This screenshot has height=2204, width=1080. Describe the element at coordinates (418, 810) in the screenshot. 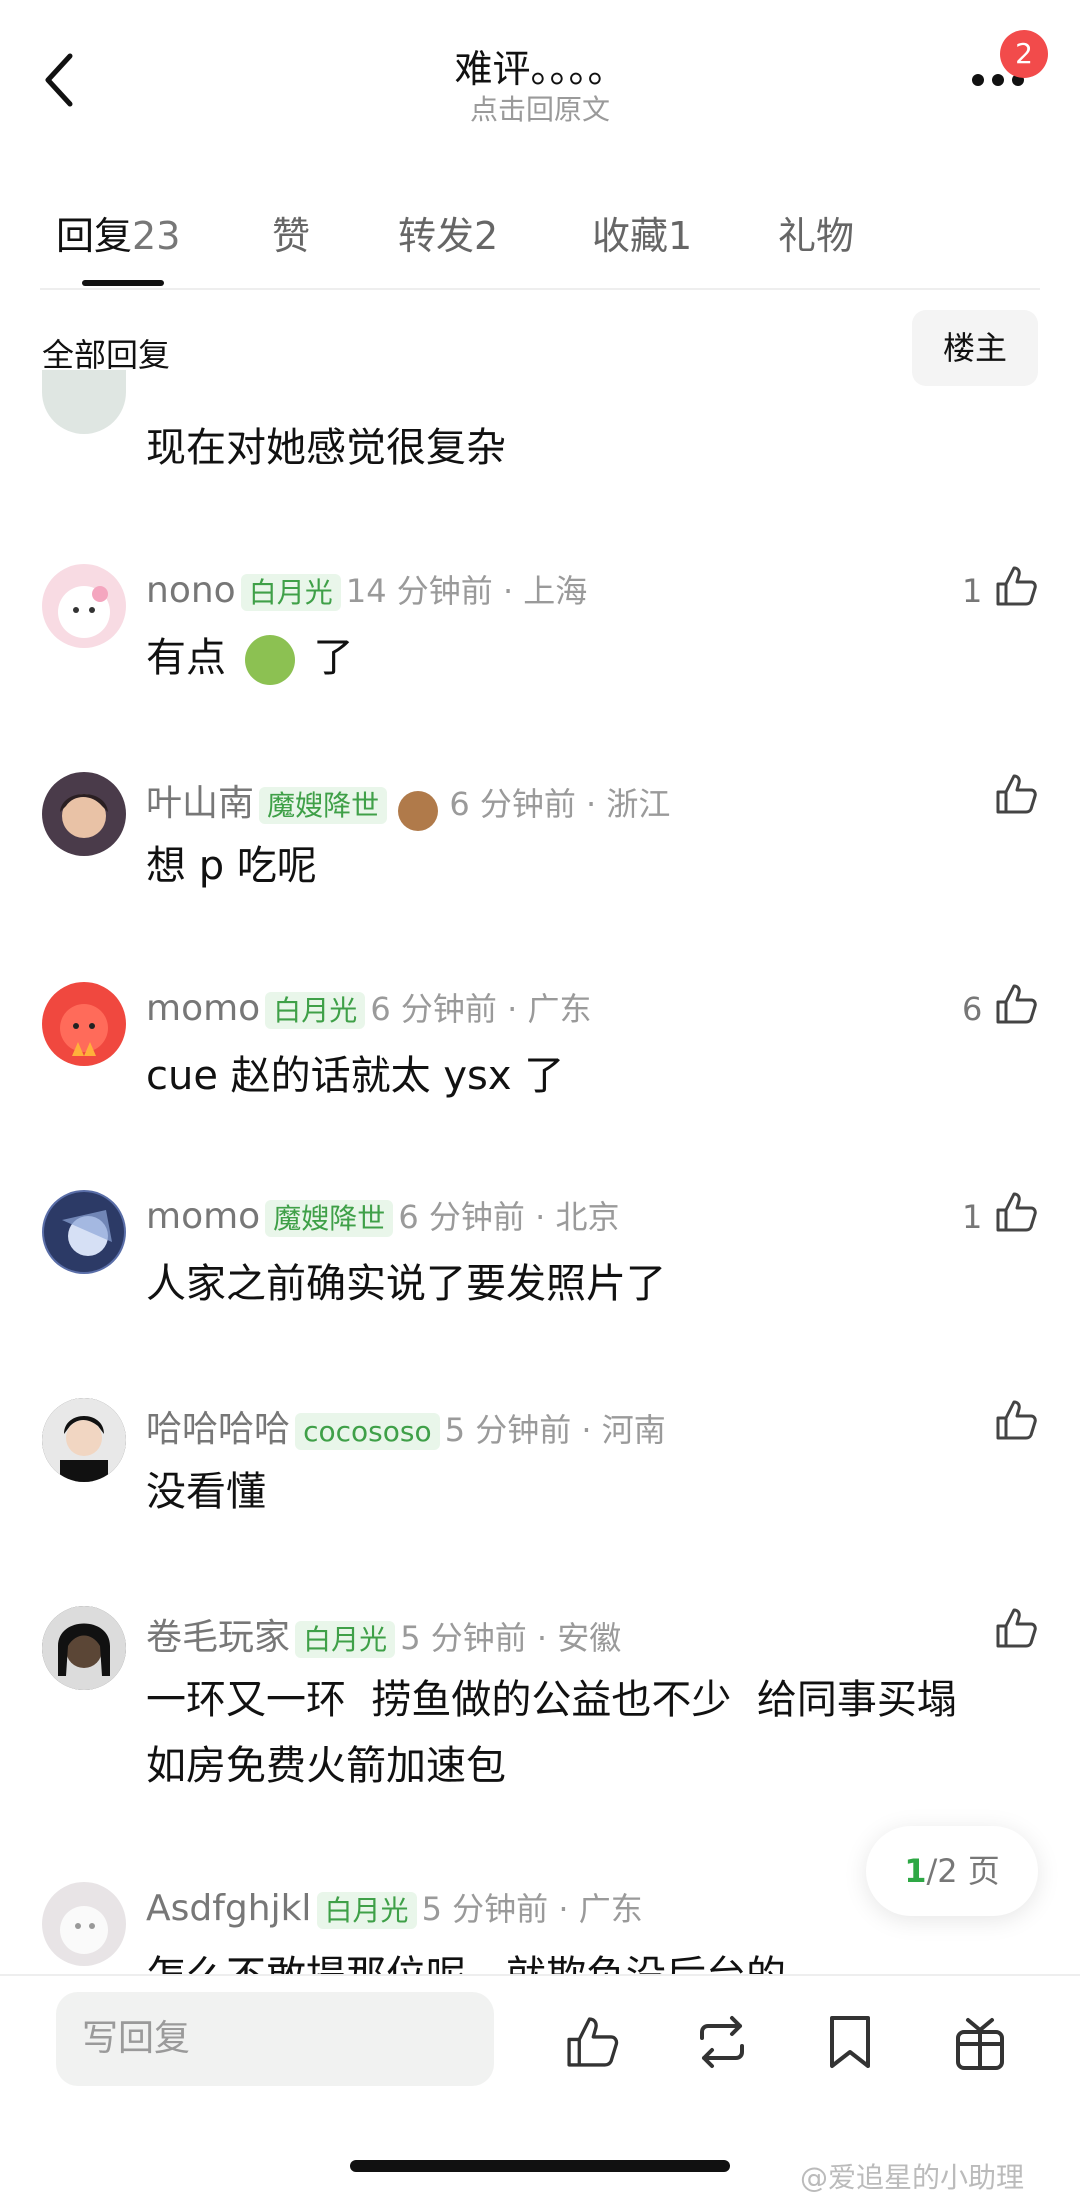

I see `medal-icon` at that location.